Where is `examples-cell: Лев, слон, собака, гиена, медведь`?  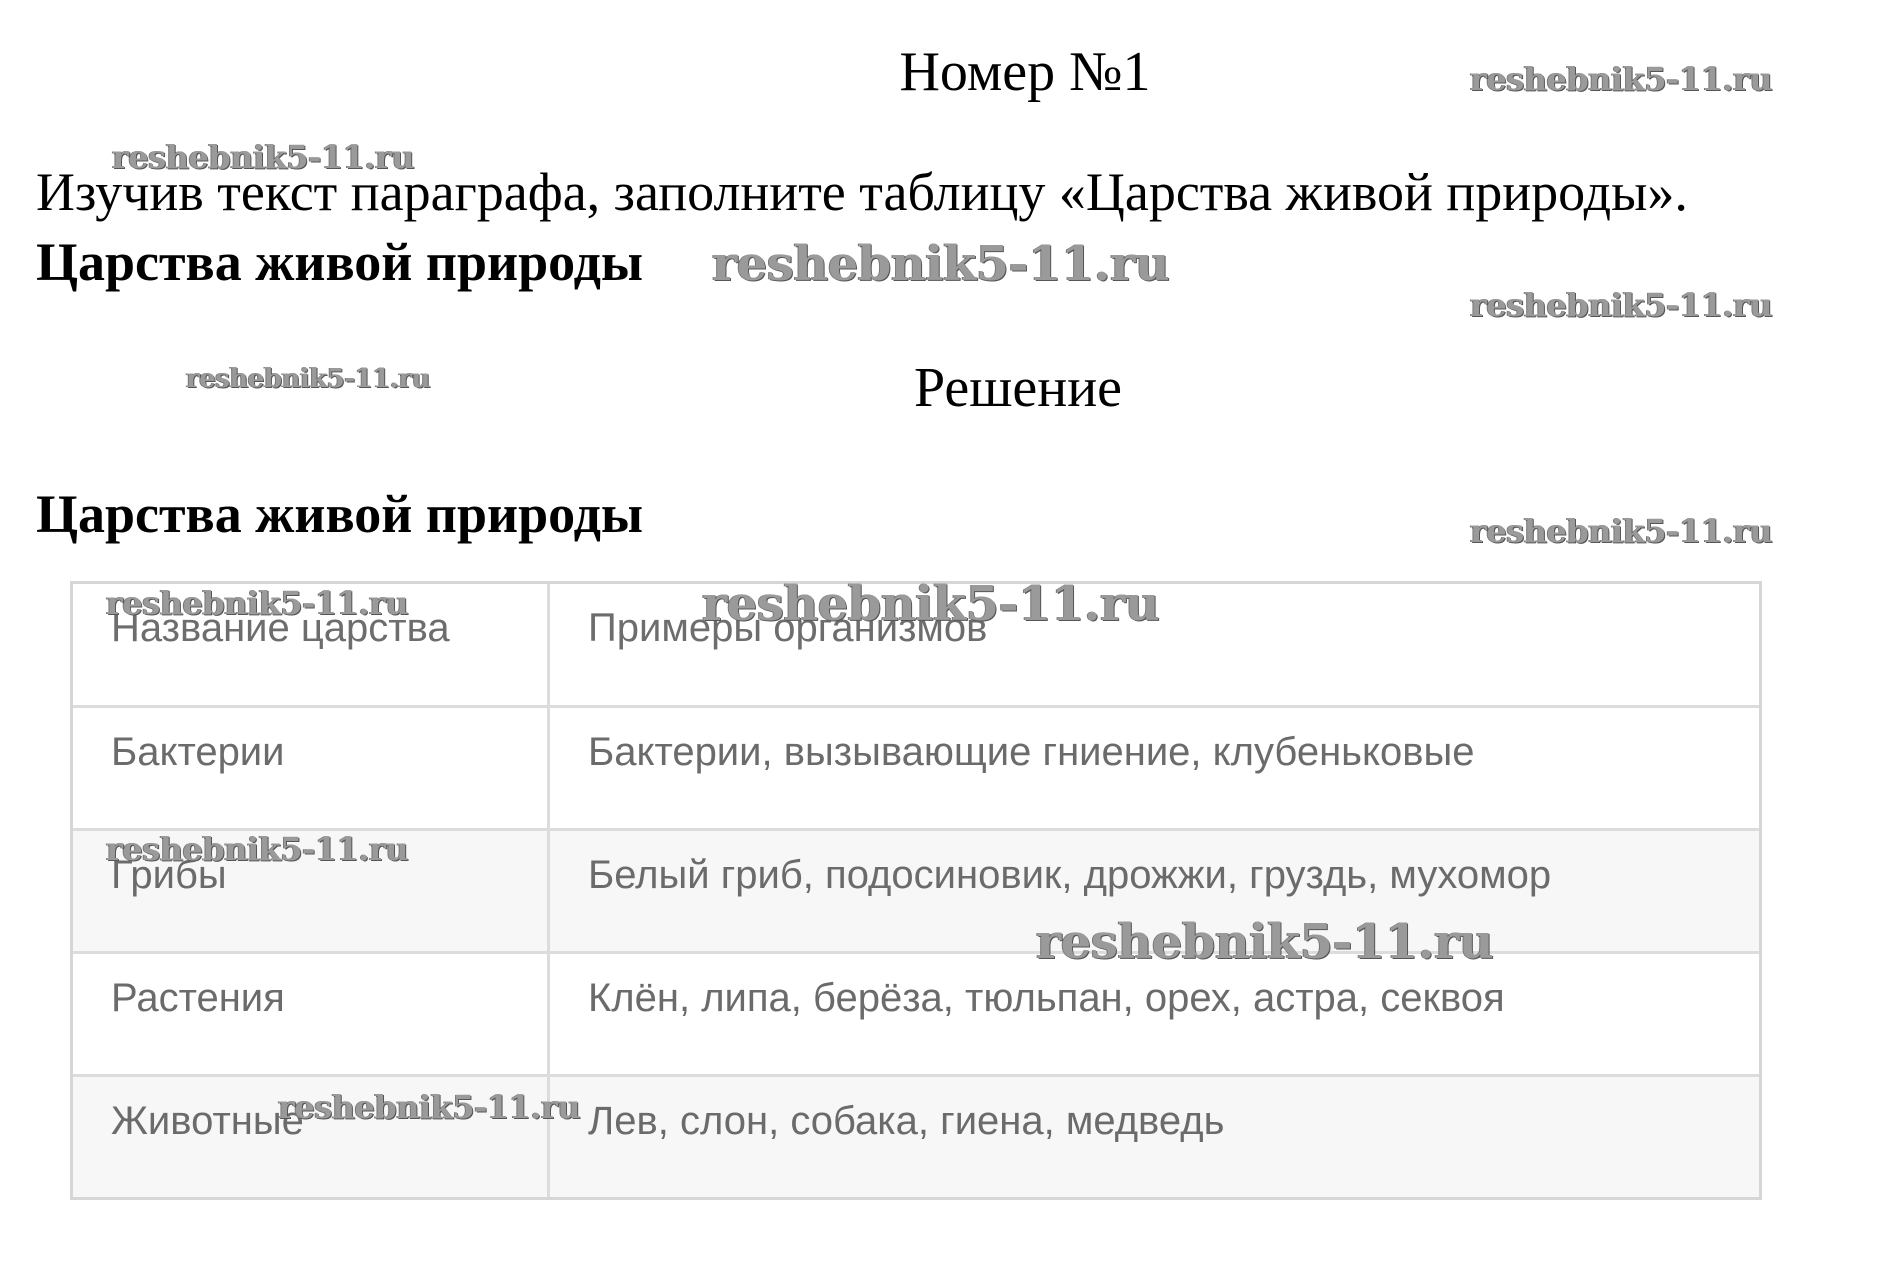
examples-cell: Лев, слон, собака, гиена, медведь is located at coordinates (906, 1121).